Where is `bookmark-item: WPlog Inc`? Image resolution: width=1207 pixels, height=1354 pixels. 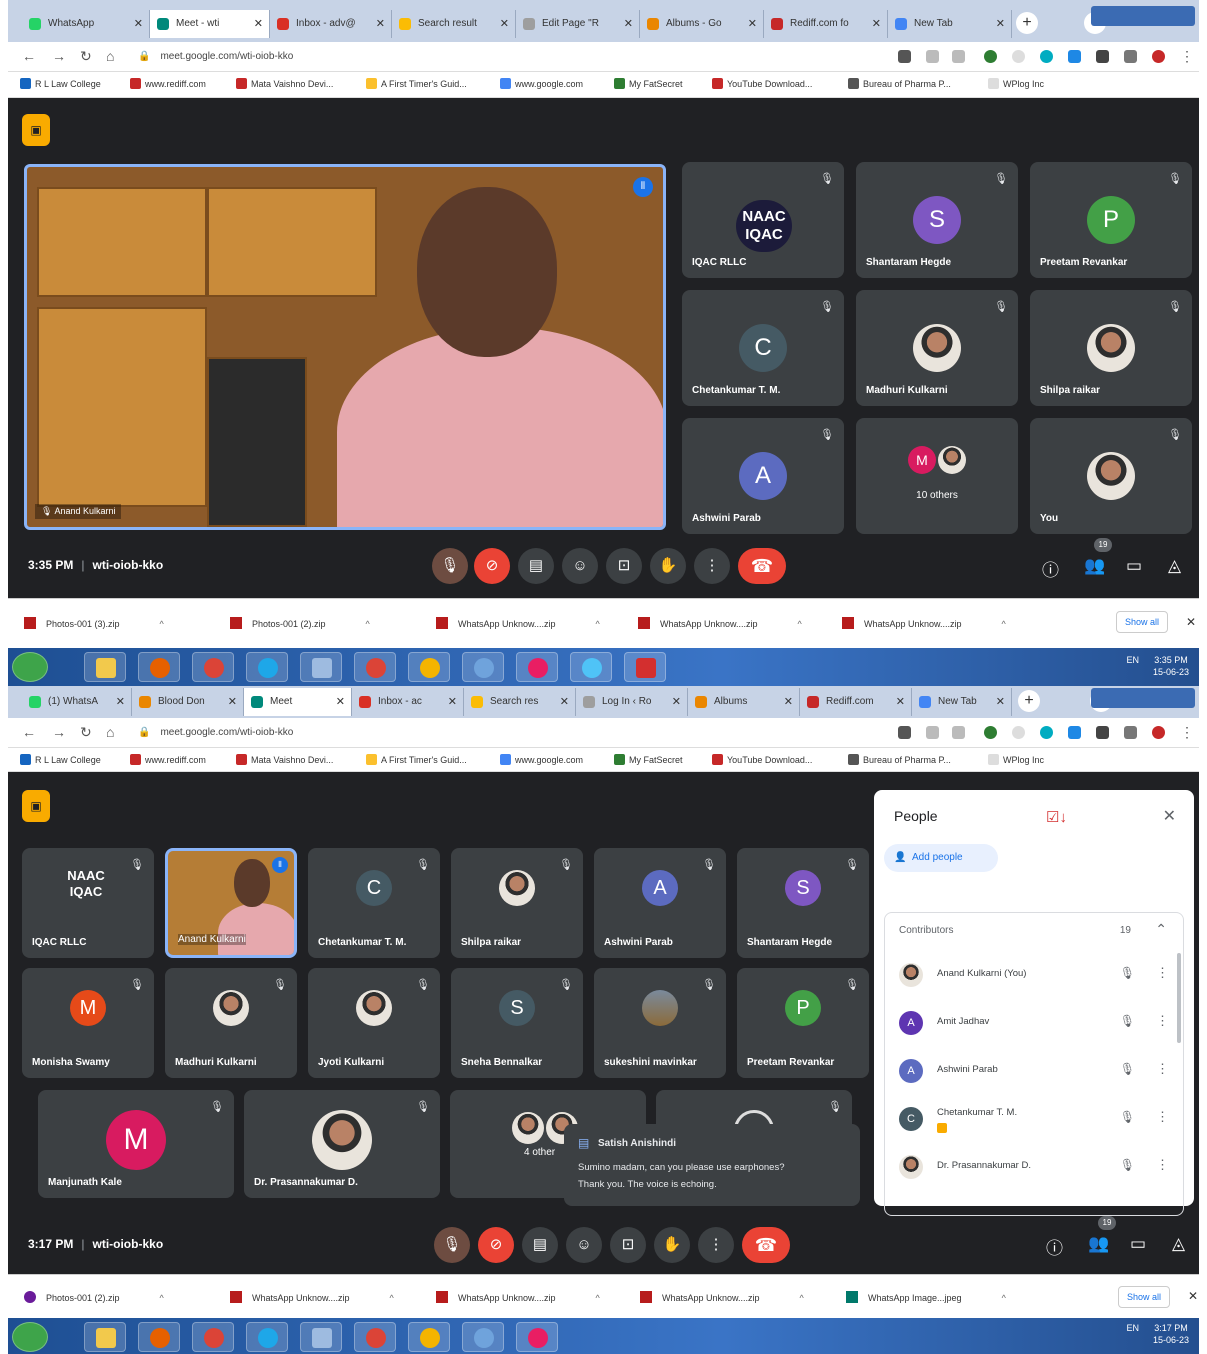
bookmark-item: WPlog Inc is located at coordinates (1016, 83).